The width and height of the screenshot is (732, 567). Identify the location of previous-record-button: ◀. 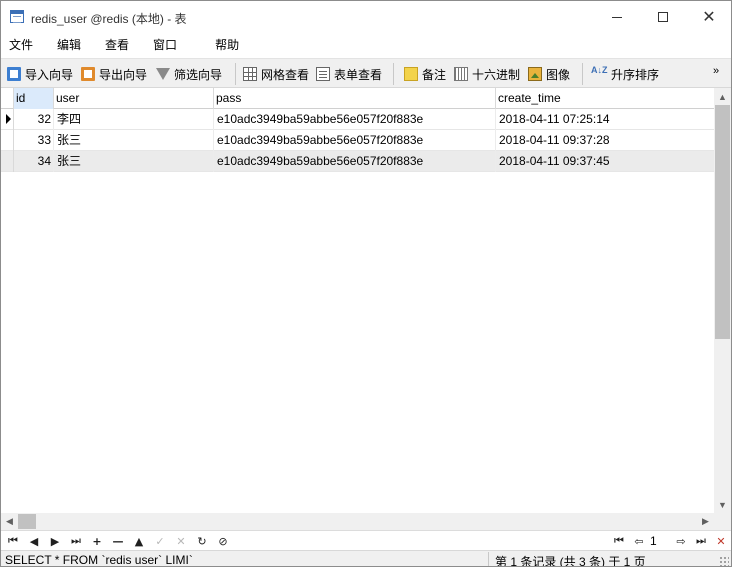
(34, 541).